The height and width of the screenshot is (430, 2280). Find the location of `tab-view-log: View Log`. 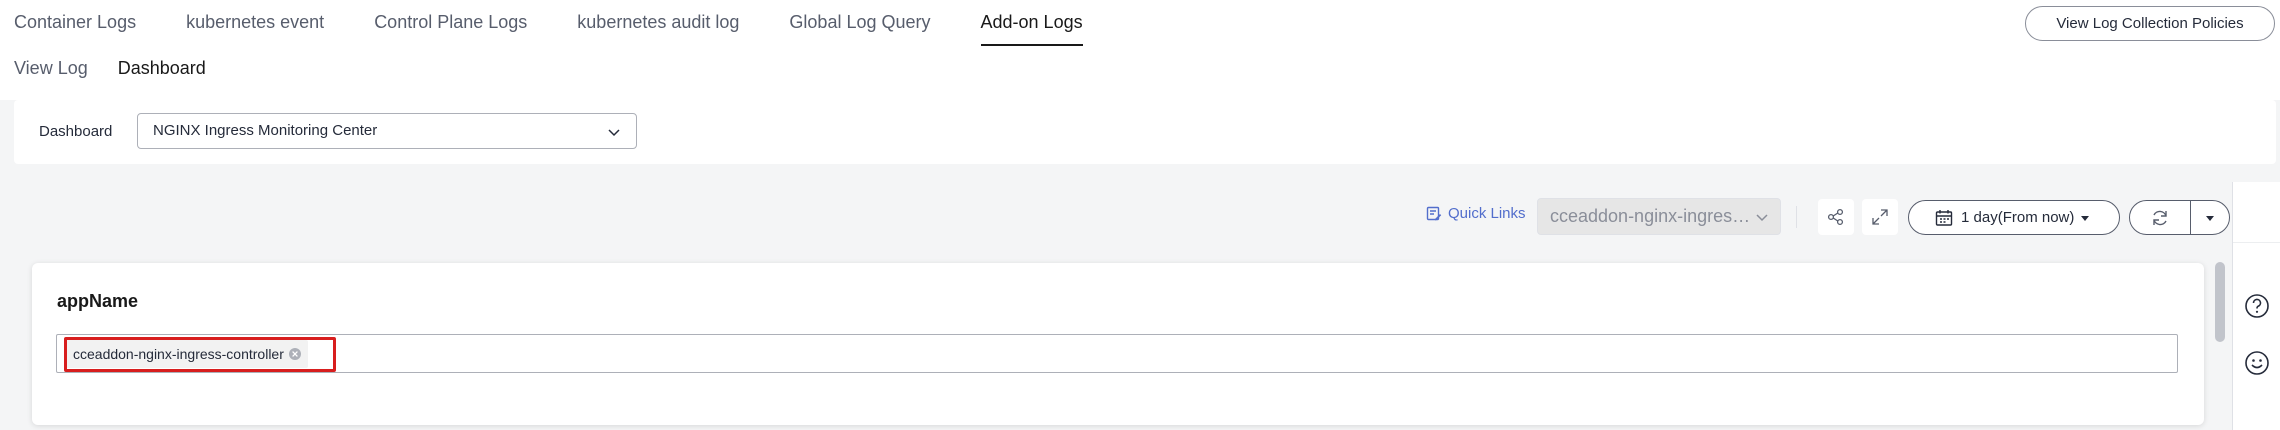

tab-view-log: View Log is located at coordinates (51, 68).